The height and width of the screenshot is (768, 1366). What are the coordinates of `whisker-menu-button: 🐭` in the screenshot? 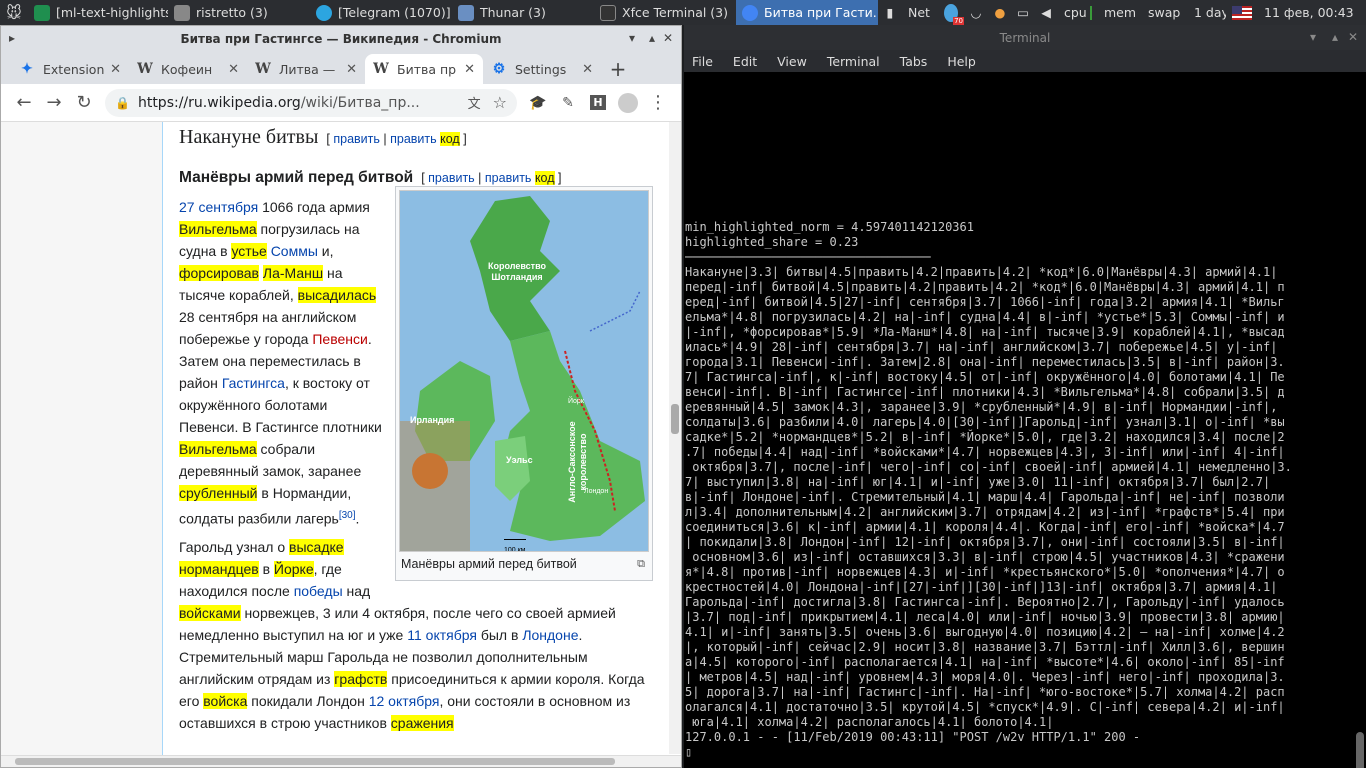 It's located at (14, 12).